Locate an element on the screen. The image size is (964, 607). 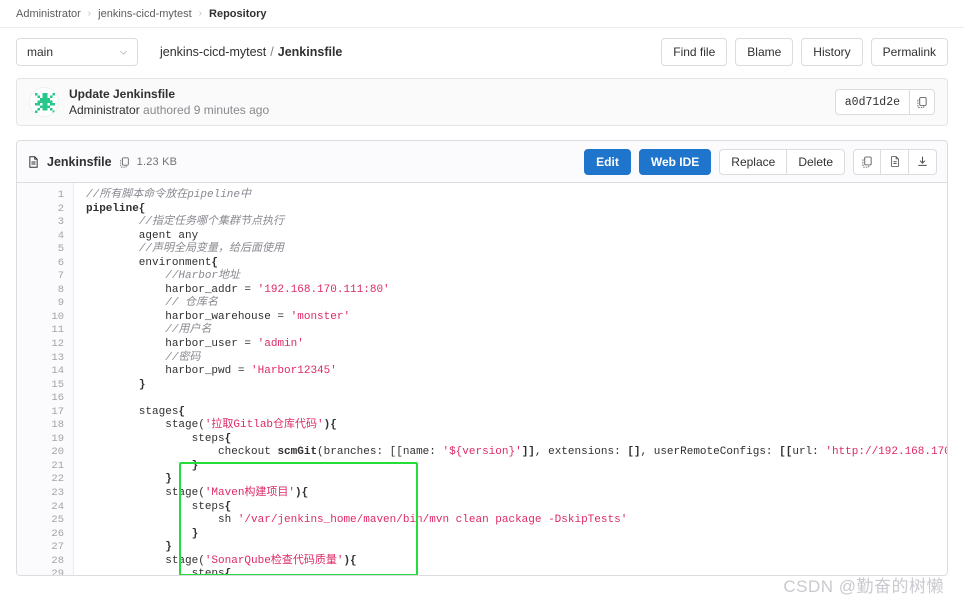
line-number: 5 is located at coordinates (60, 249).